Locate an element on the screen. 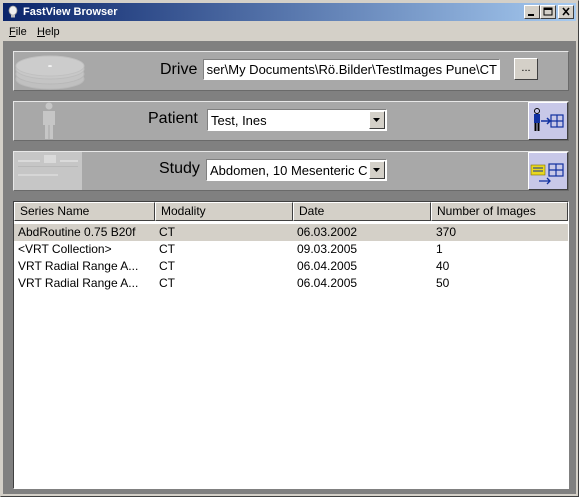  table-row: AbdRoutine 0.75 B20f CT 06.03.2002 370 is located at coordinates (291, 232).